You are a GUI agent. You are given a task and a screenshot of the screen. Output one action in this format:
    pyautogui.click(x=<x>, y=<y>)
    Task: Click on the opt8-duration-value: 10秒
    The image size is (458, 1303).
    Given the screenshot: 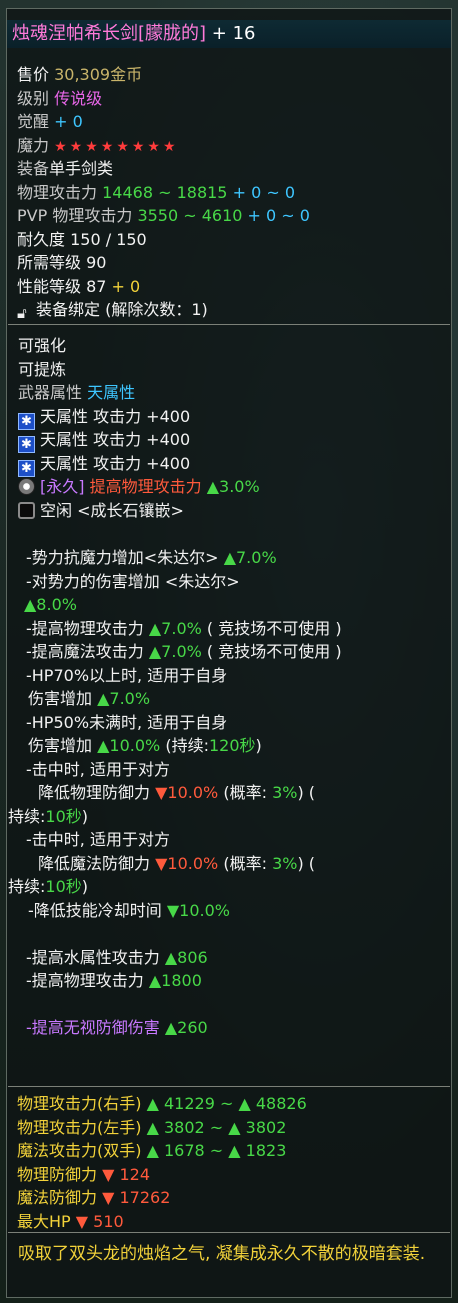 What is the action you would take?
    pyautogui.click(x=63, y=886)
    